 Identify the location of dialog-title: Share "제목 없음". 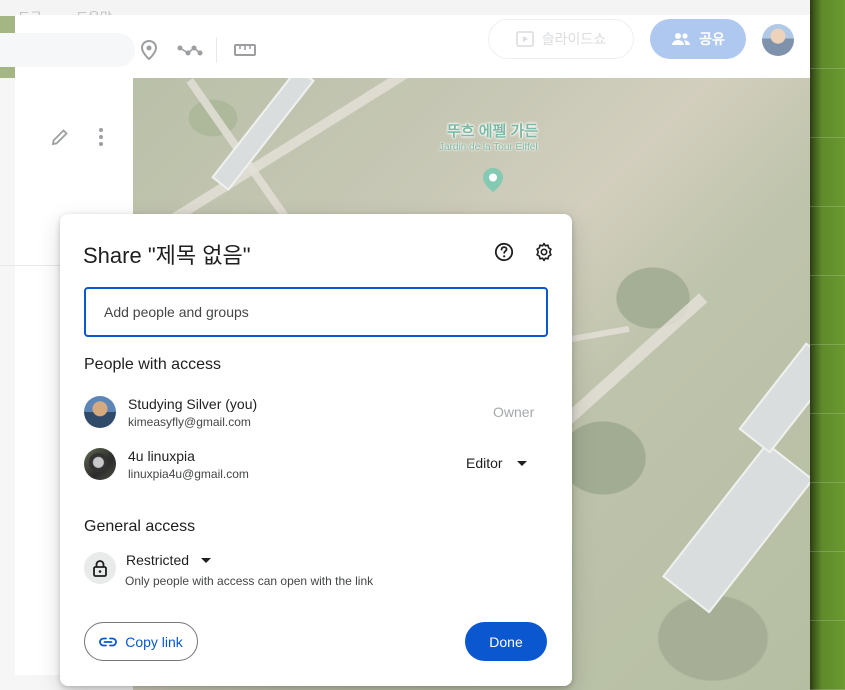
(167, 255).